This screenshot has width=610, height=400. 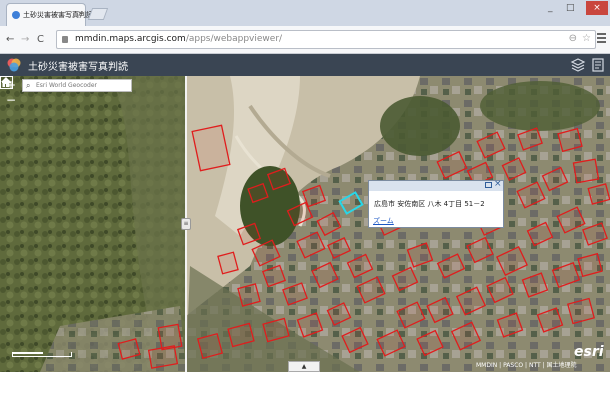 I want to click on esri-logo: esri, so click(x=589, y=352).